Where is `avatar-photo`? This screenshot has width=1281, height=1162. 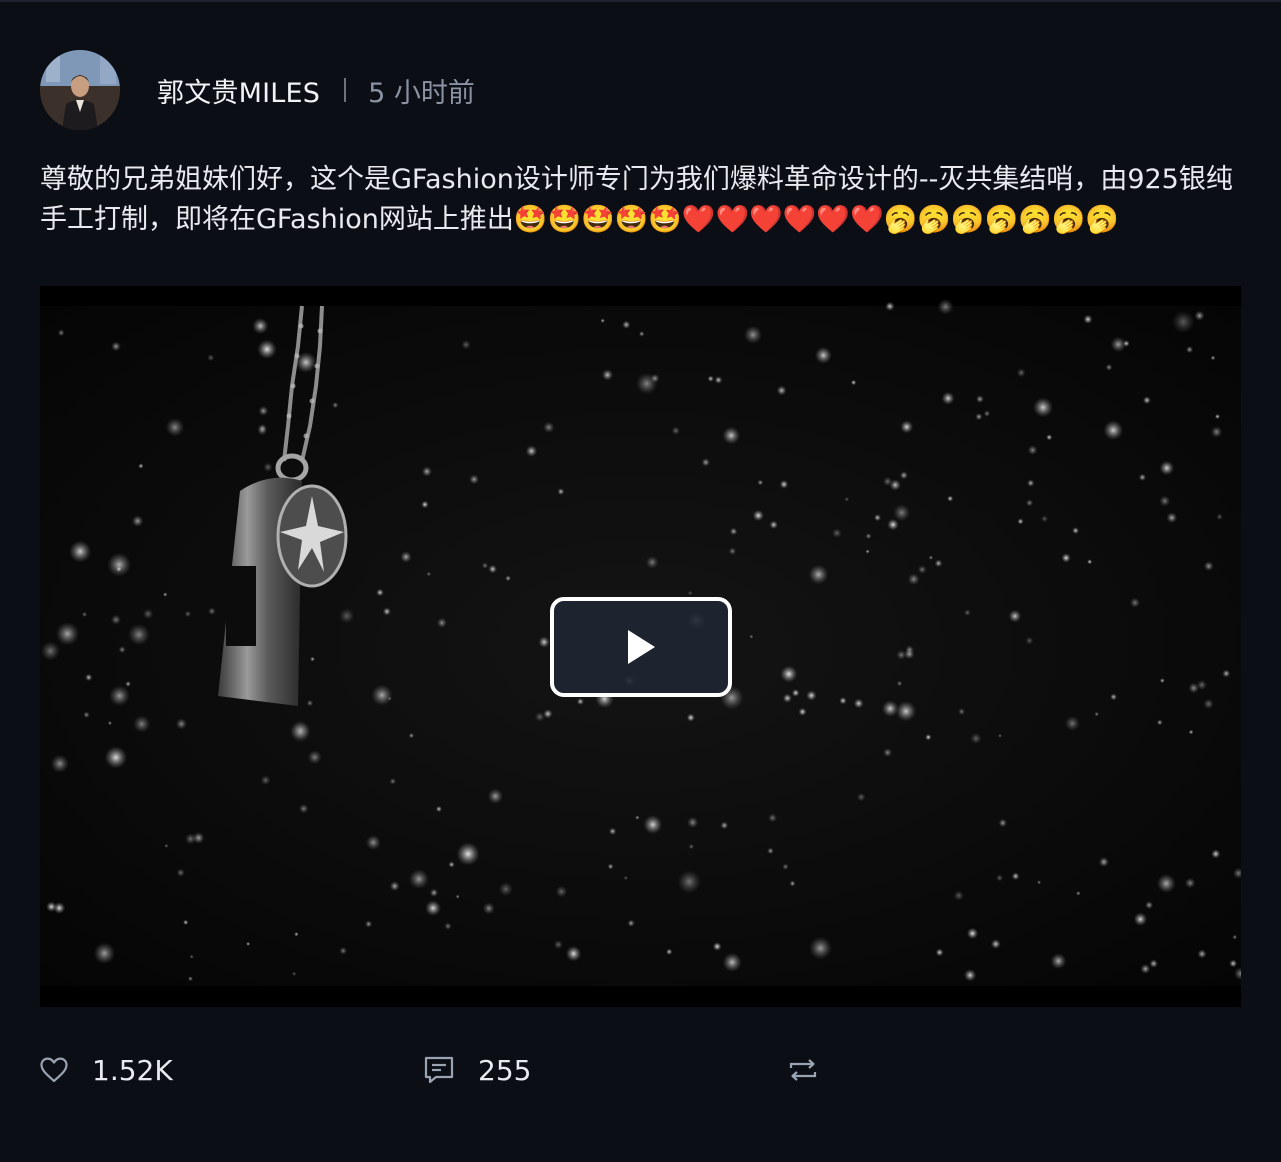 avatar-photo is located at coordinates (80, 90).